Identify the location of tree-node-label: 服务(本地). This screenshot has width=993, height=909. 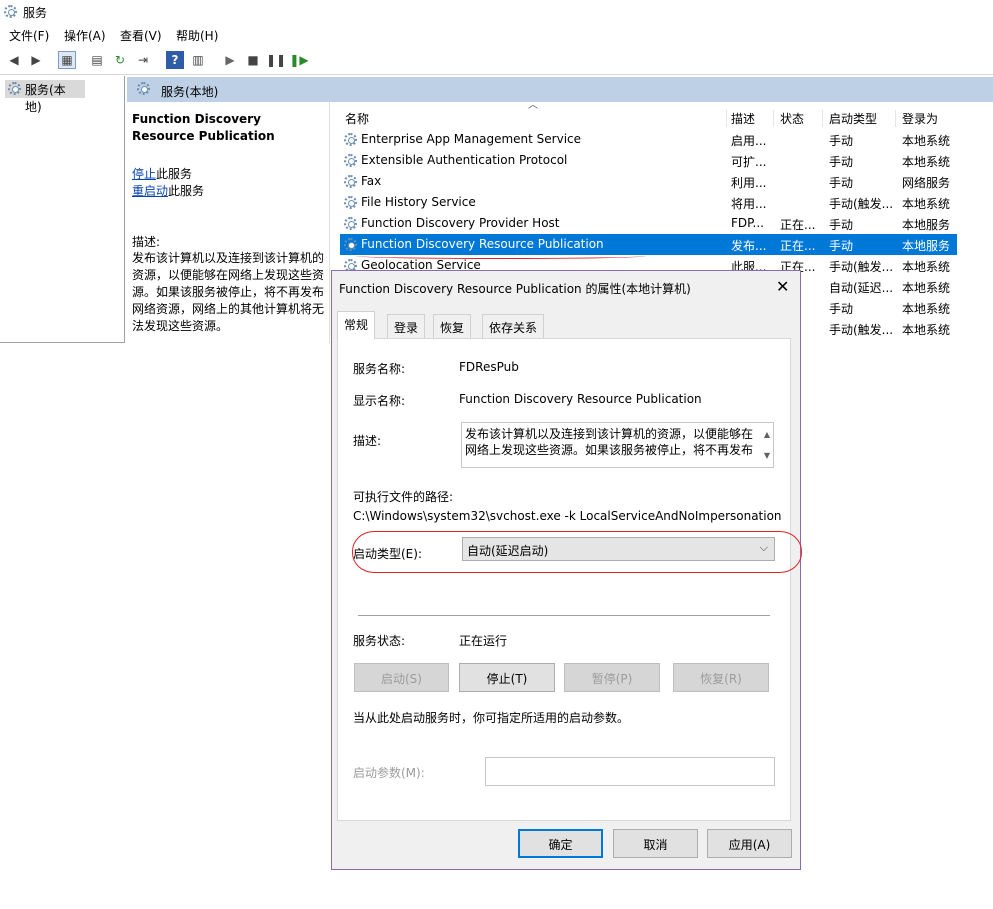
(45, 98).